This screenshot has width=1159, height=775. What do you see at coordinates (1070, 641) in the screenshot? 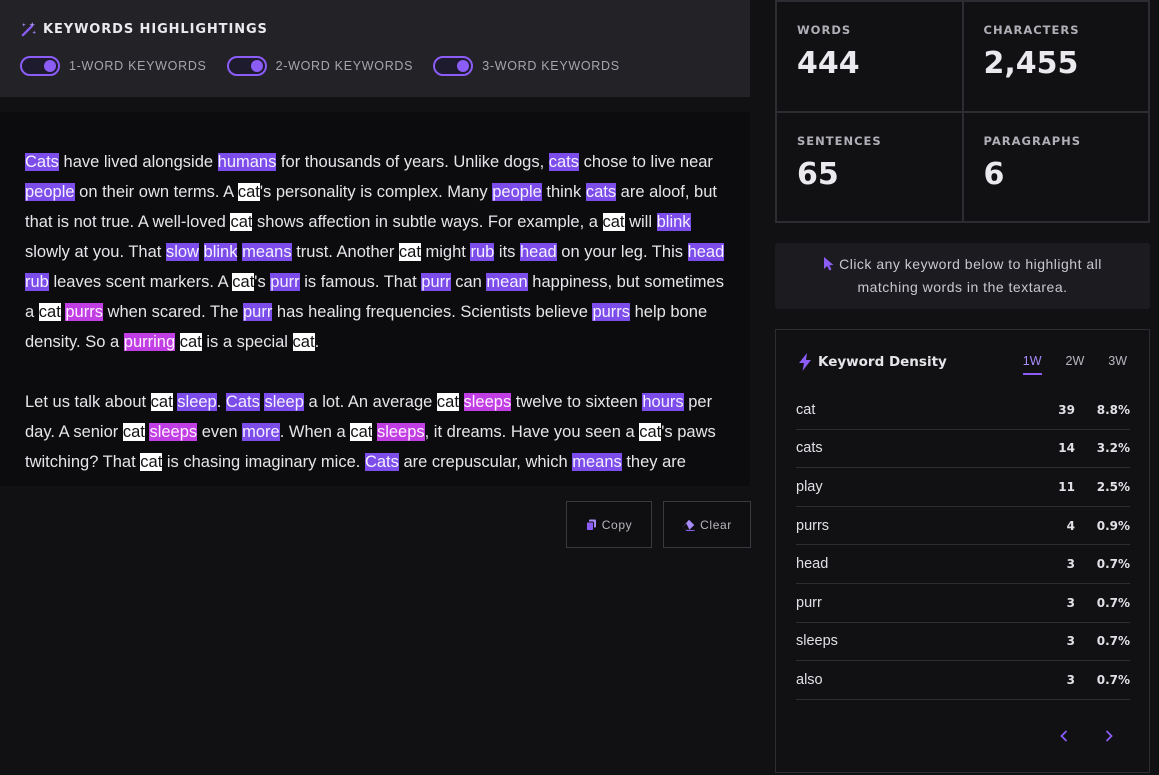
I see `density-count: 3` at bounding box center [1070, 641].